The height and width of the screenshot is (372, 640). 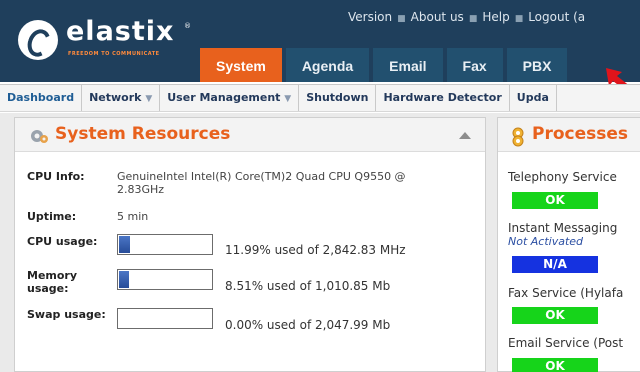 What do you see at coordinates (56, 176) in the screenshot?
I see `cpu-info-label: CPU Info:` at bounding box center [56, 176].